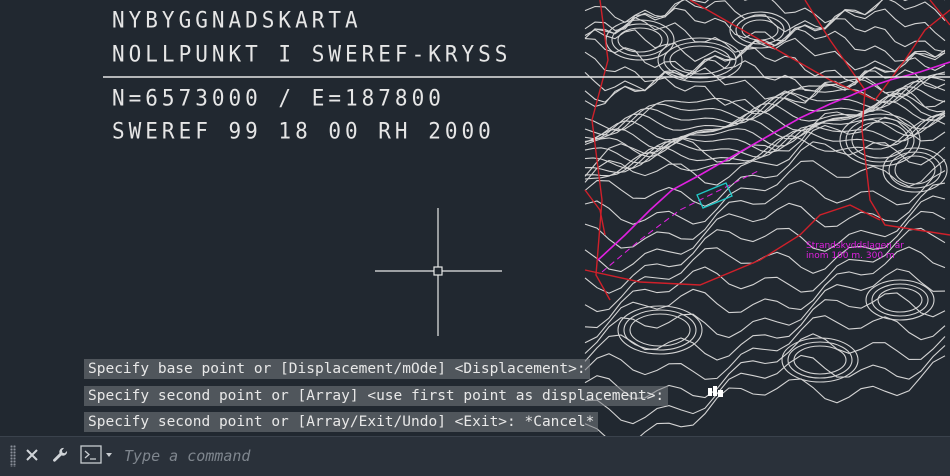 Image resolution: width=950 pixels, height=476 pixels. Describe the element at coordinates (715, 391) in the screenshot. I see `cursor-badge-icon` at that location.